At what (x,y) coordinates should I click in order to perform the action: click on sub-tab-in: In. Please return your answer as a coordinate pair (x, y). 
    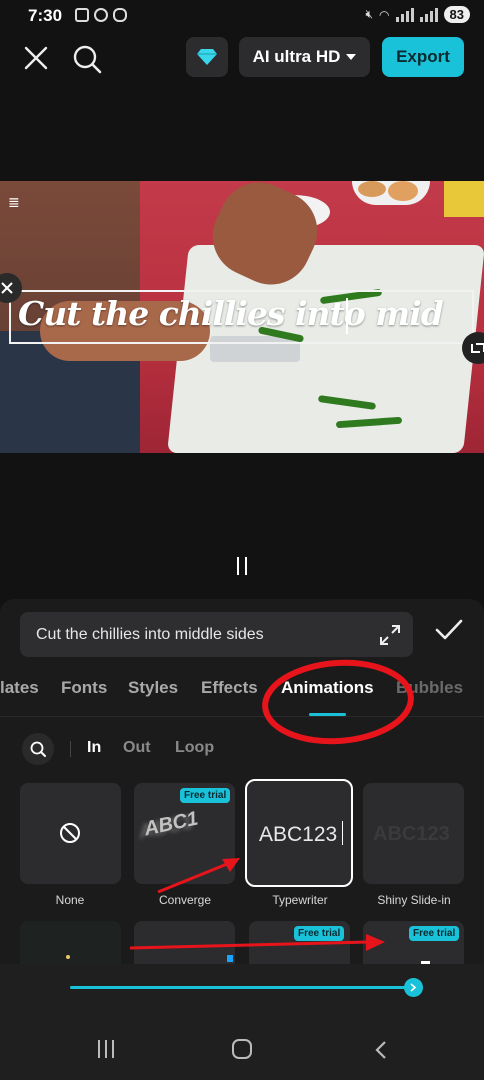
    Looking at the image, I should click on (94, 748).